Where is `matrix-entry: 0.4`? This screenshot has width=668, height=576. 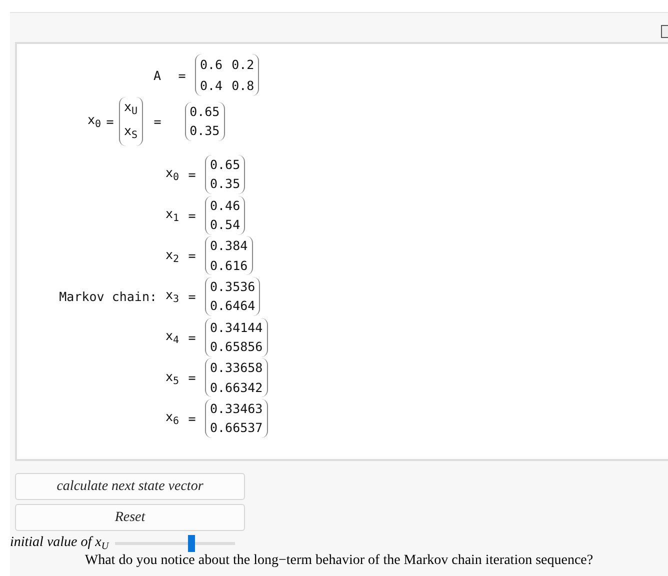
matrix-entry: 0.4 is located at coordinates (211, 86).